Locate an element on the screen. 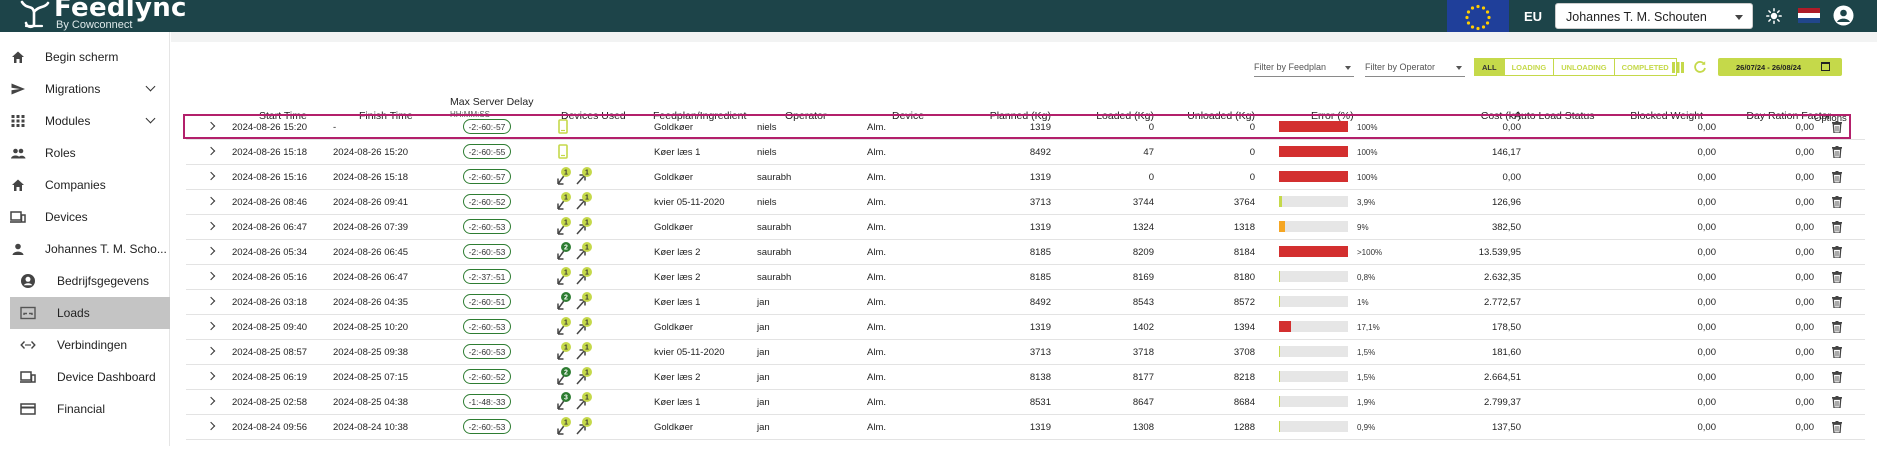  server-delay-badge: -2:-37:-51 is located at coordinates (487, 276).